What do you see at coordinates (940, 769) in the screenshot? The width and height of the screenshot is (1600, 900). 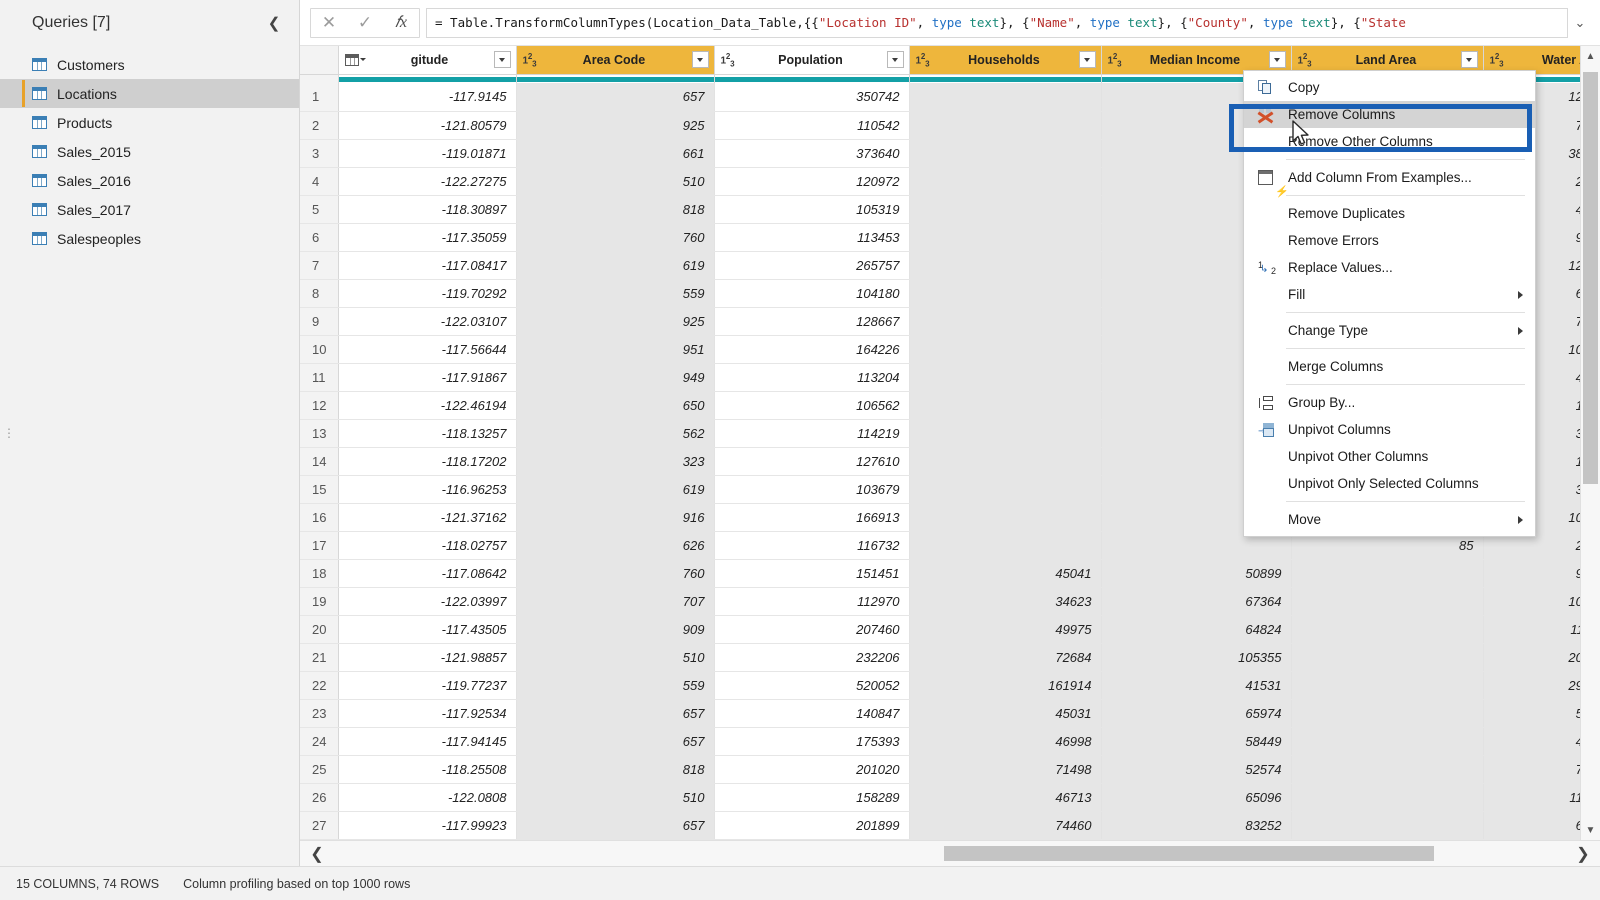 I see `table-row: 25-118.255088182010207149852574 78818661` at bounding box center [940, 769].